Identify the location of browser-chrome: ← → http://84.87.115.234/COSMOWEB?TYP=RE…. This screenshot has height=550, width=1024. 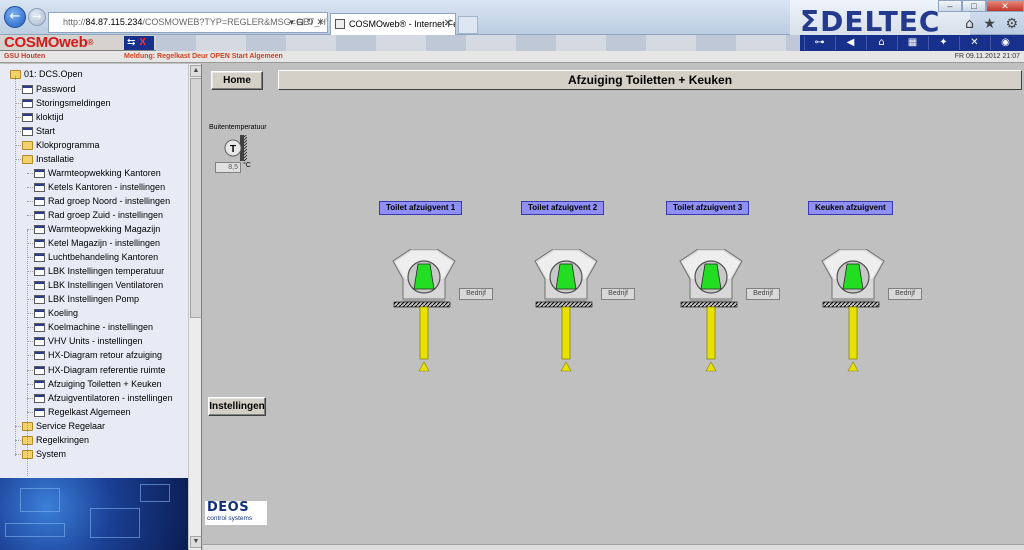
(512, 17).